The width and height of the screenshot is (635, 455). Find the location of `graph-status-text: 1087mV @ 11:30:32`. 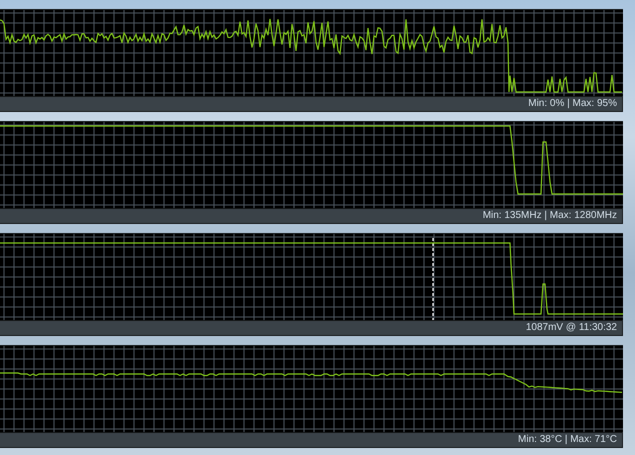

graph-status-text: 1087mV @ 11:30:32 is located at coordinates (571, 328).